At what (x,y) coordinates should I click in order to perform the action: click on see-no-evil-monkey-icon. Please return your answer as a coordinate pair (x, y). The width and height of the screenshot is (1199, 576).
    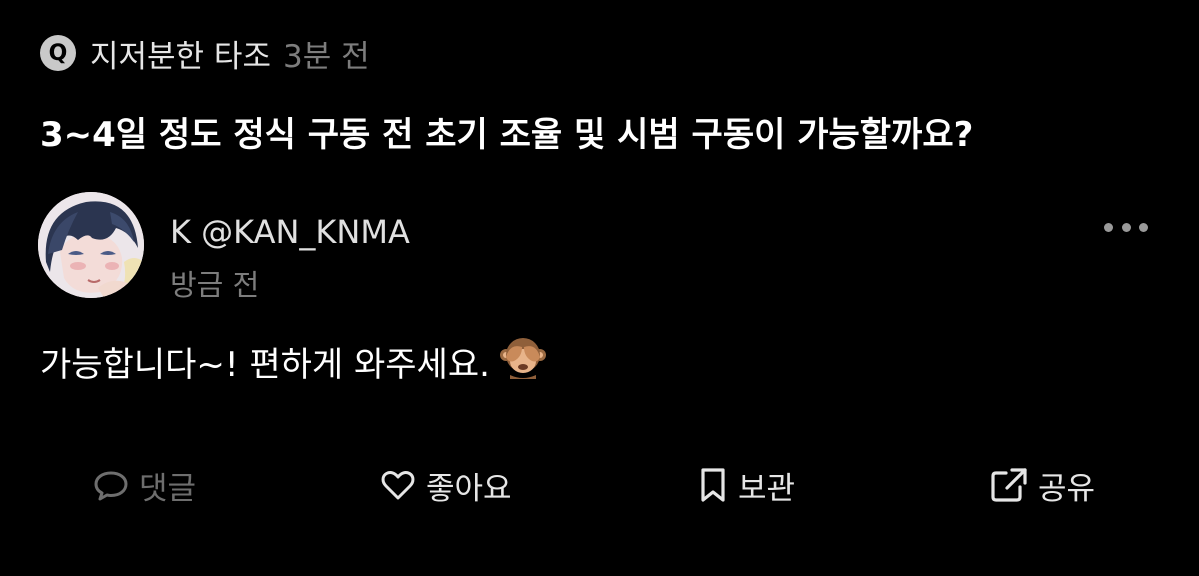
    Looking at the image, I should click on (522, 361).